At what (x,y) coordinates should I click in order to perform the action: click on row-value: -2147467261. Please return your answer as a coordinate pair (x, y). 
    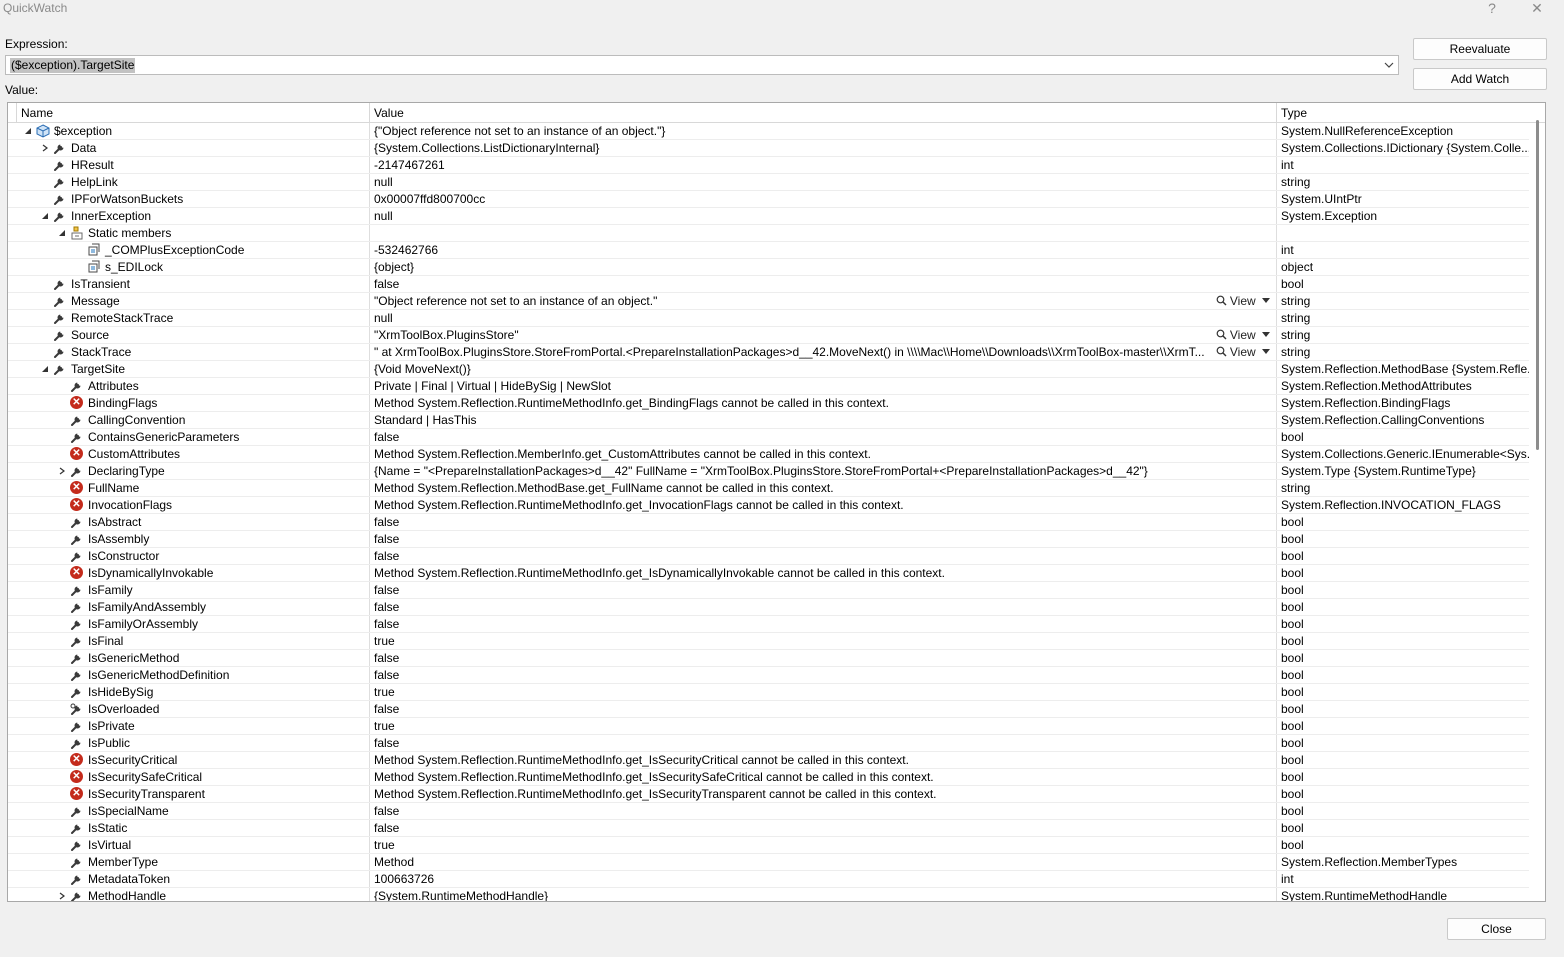
    Looking at the image, I should click on (409, 165).